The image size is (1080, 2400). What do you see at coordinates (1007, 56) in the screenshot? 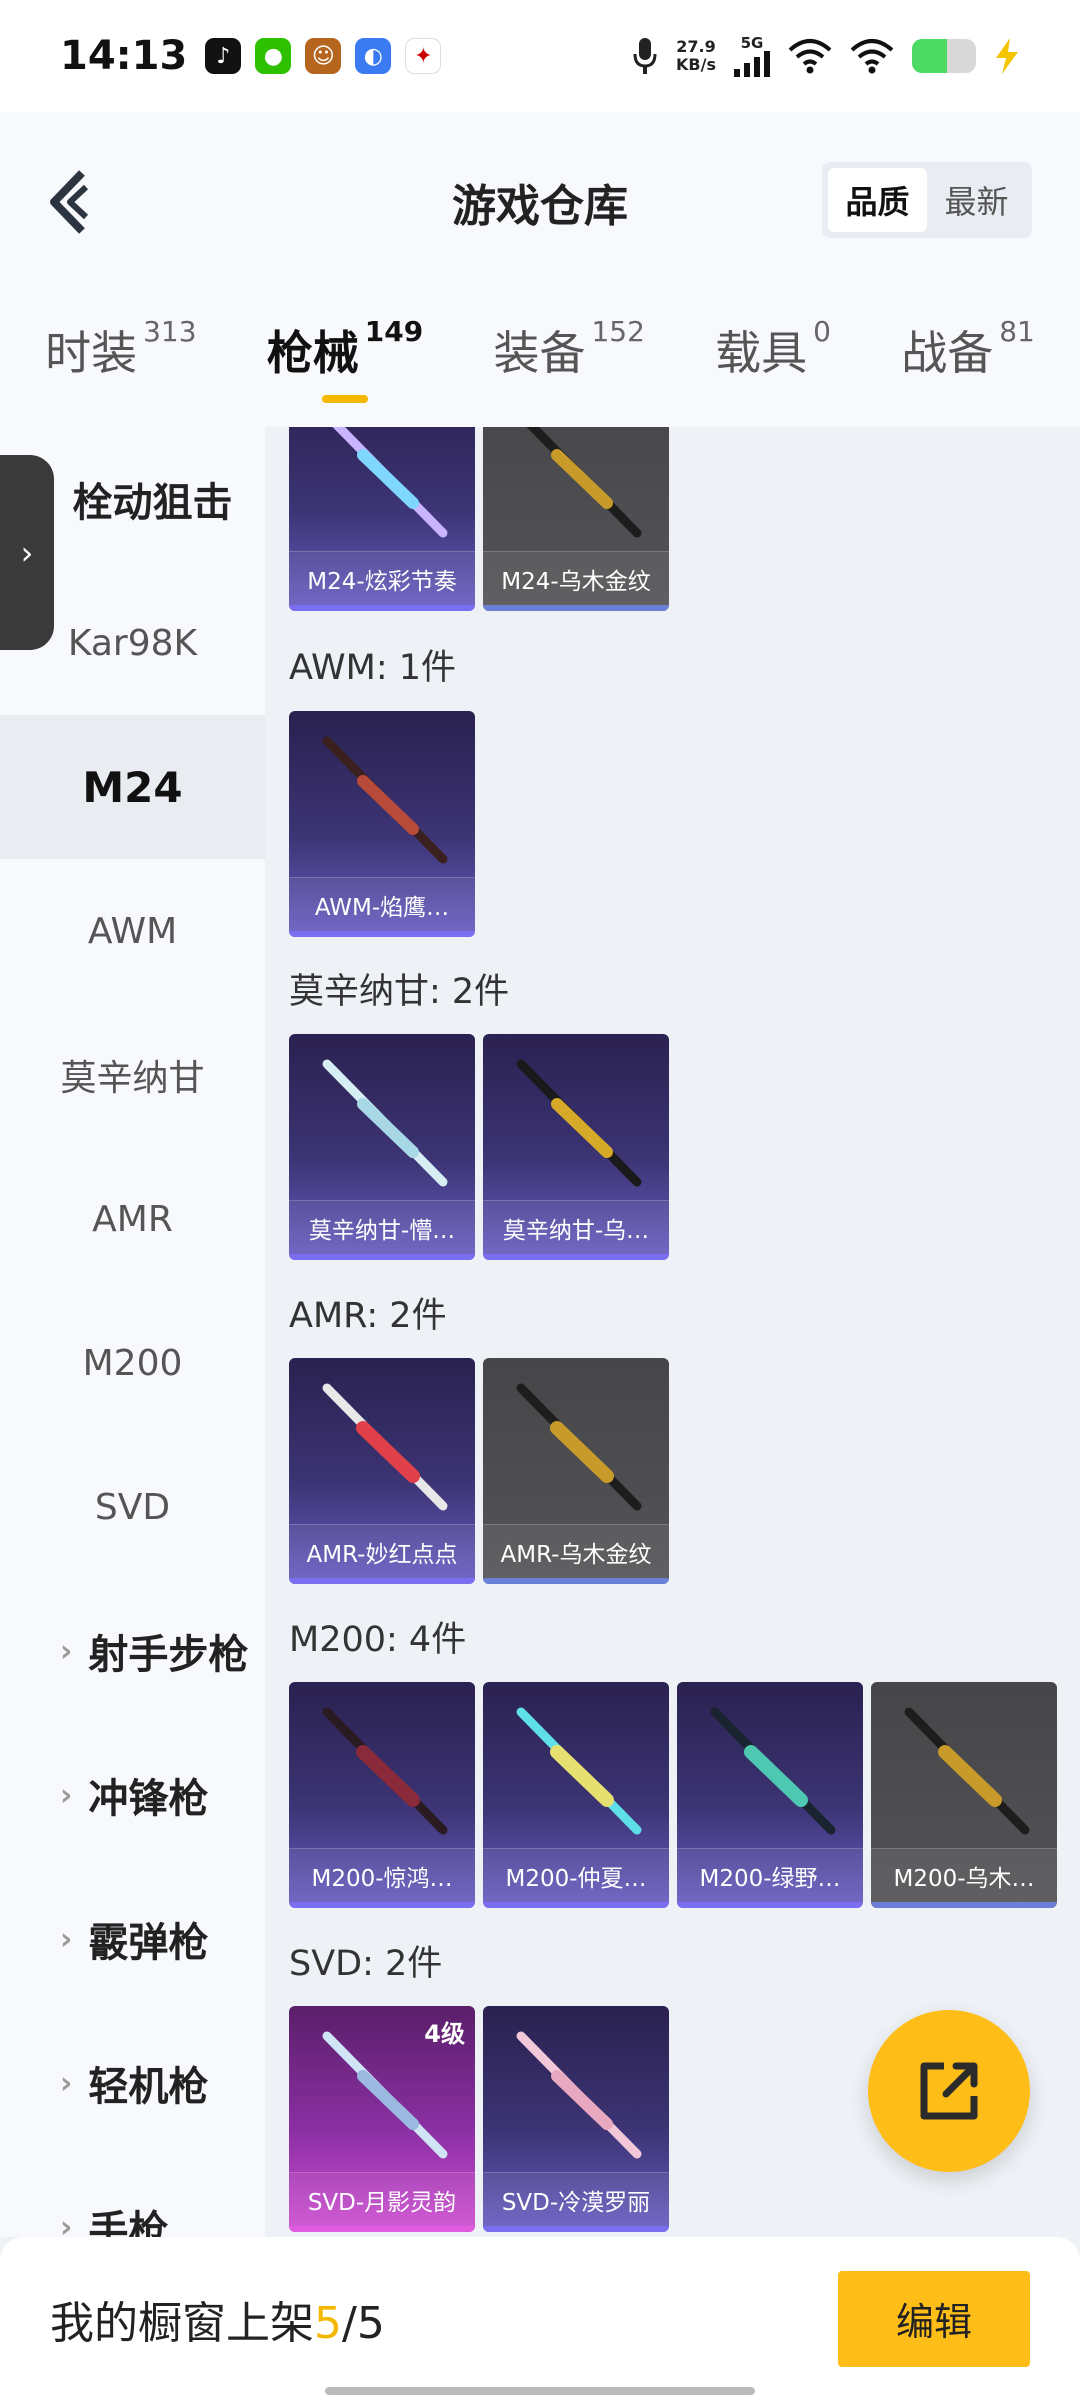
I see `charging-icon` at bounding box center [1007, 56].